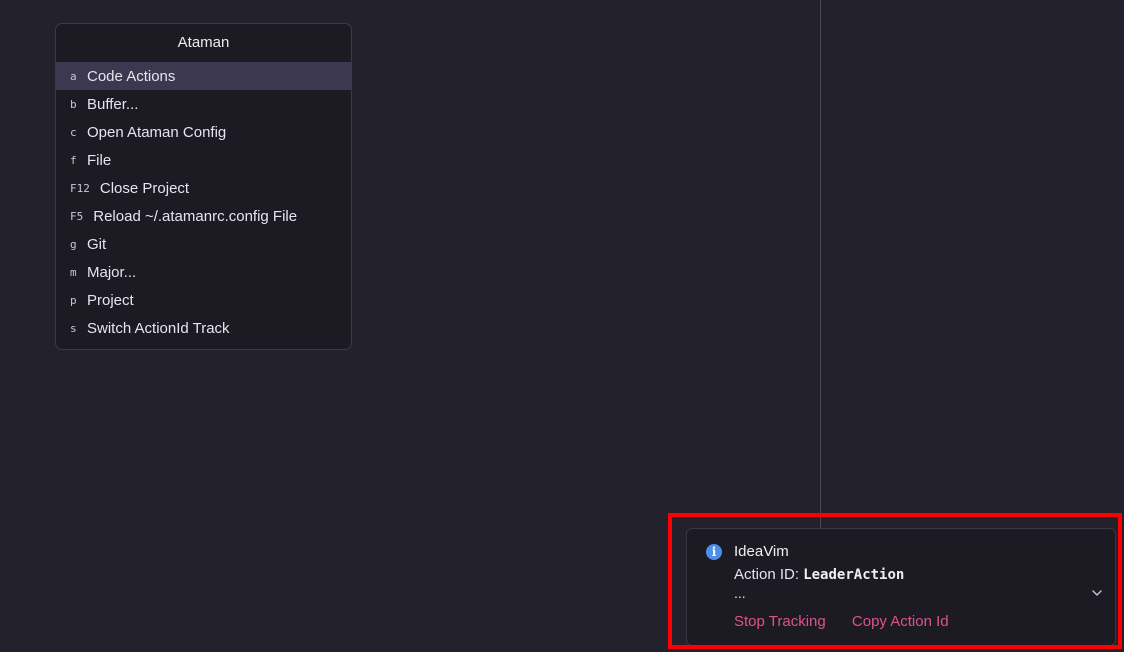 This screenshot has width=1124, height=652. What do you see at coordinates (73, 132) in the screenshot?
I see `menu-item-key: c` at bounding box center [73, 132].